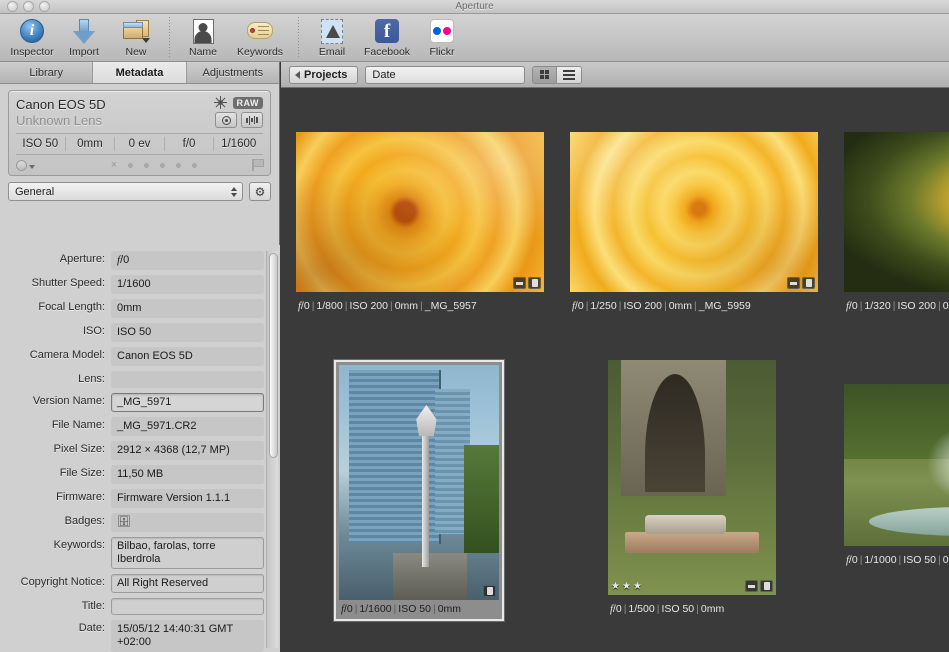 This screenshot has width=949, height=652. Describe the element at coordinates (80, 497) in the screenshot. I see `metadata-label: Firmware:` at that location.